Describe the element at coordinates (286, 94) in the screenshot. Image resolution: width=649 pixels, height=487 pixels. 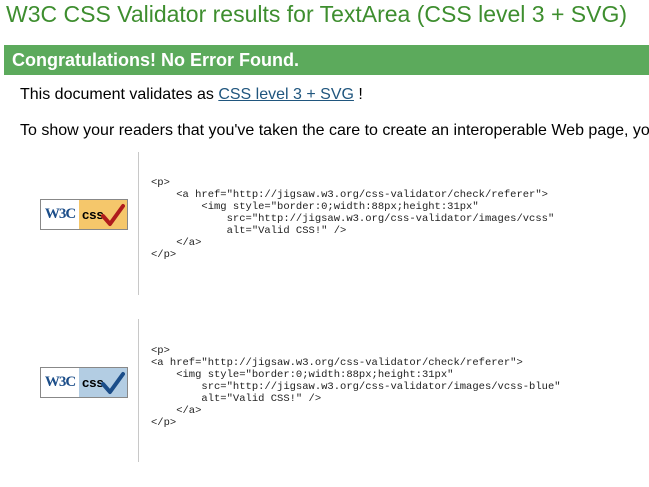
I see `css-level-link: CSS level 3 + SVG` at that location.